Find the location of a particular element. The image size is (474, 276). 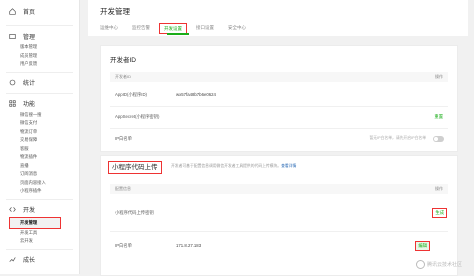

sidebar-item-logistics-order: 物流订单 is located at coordinates (39, 132).